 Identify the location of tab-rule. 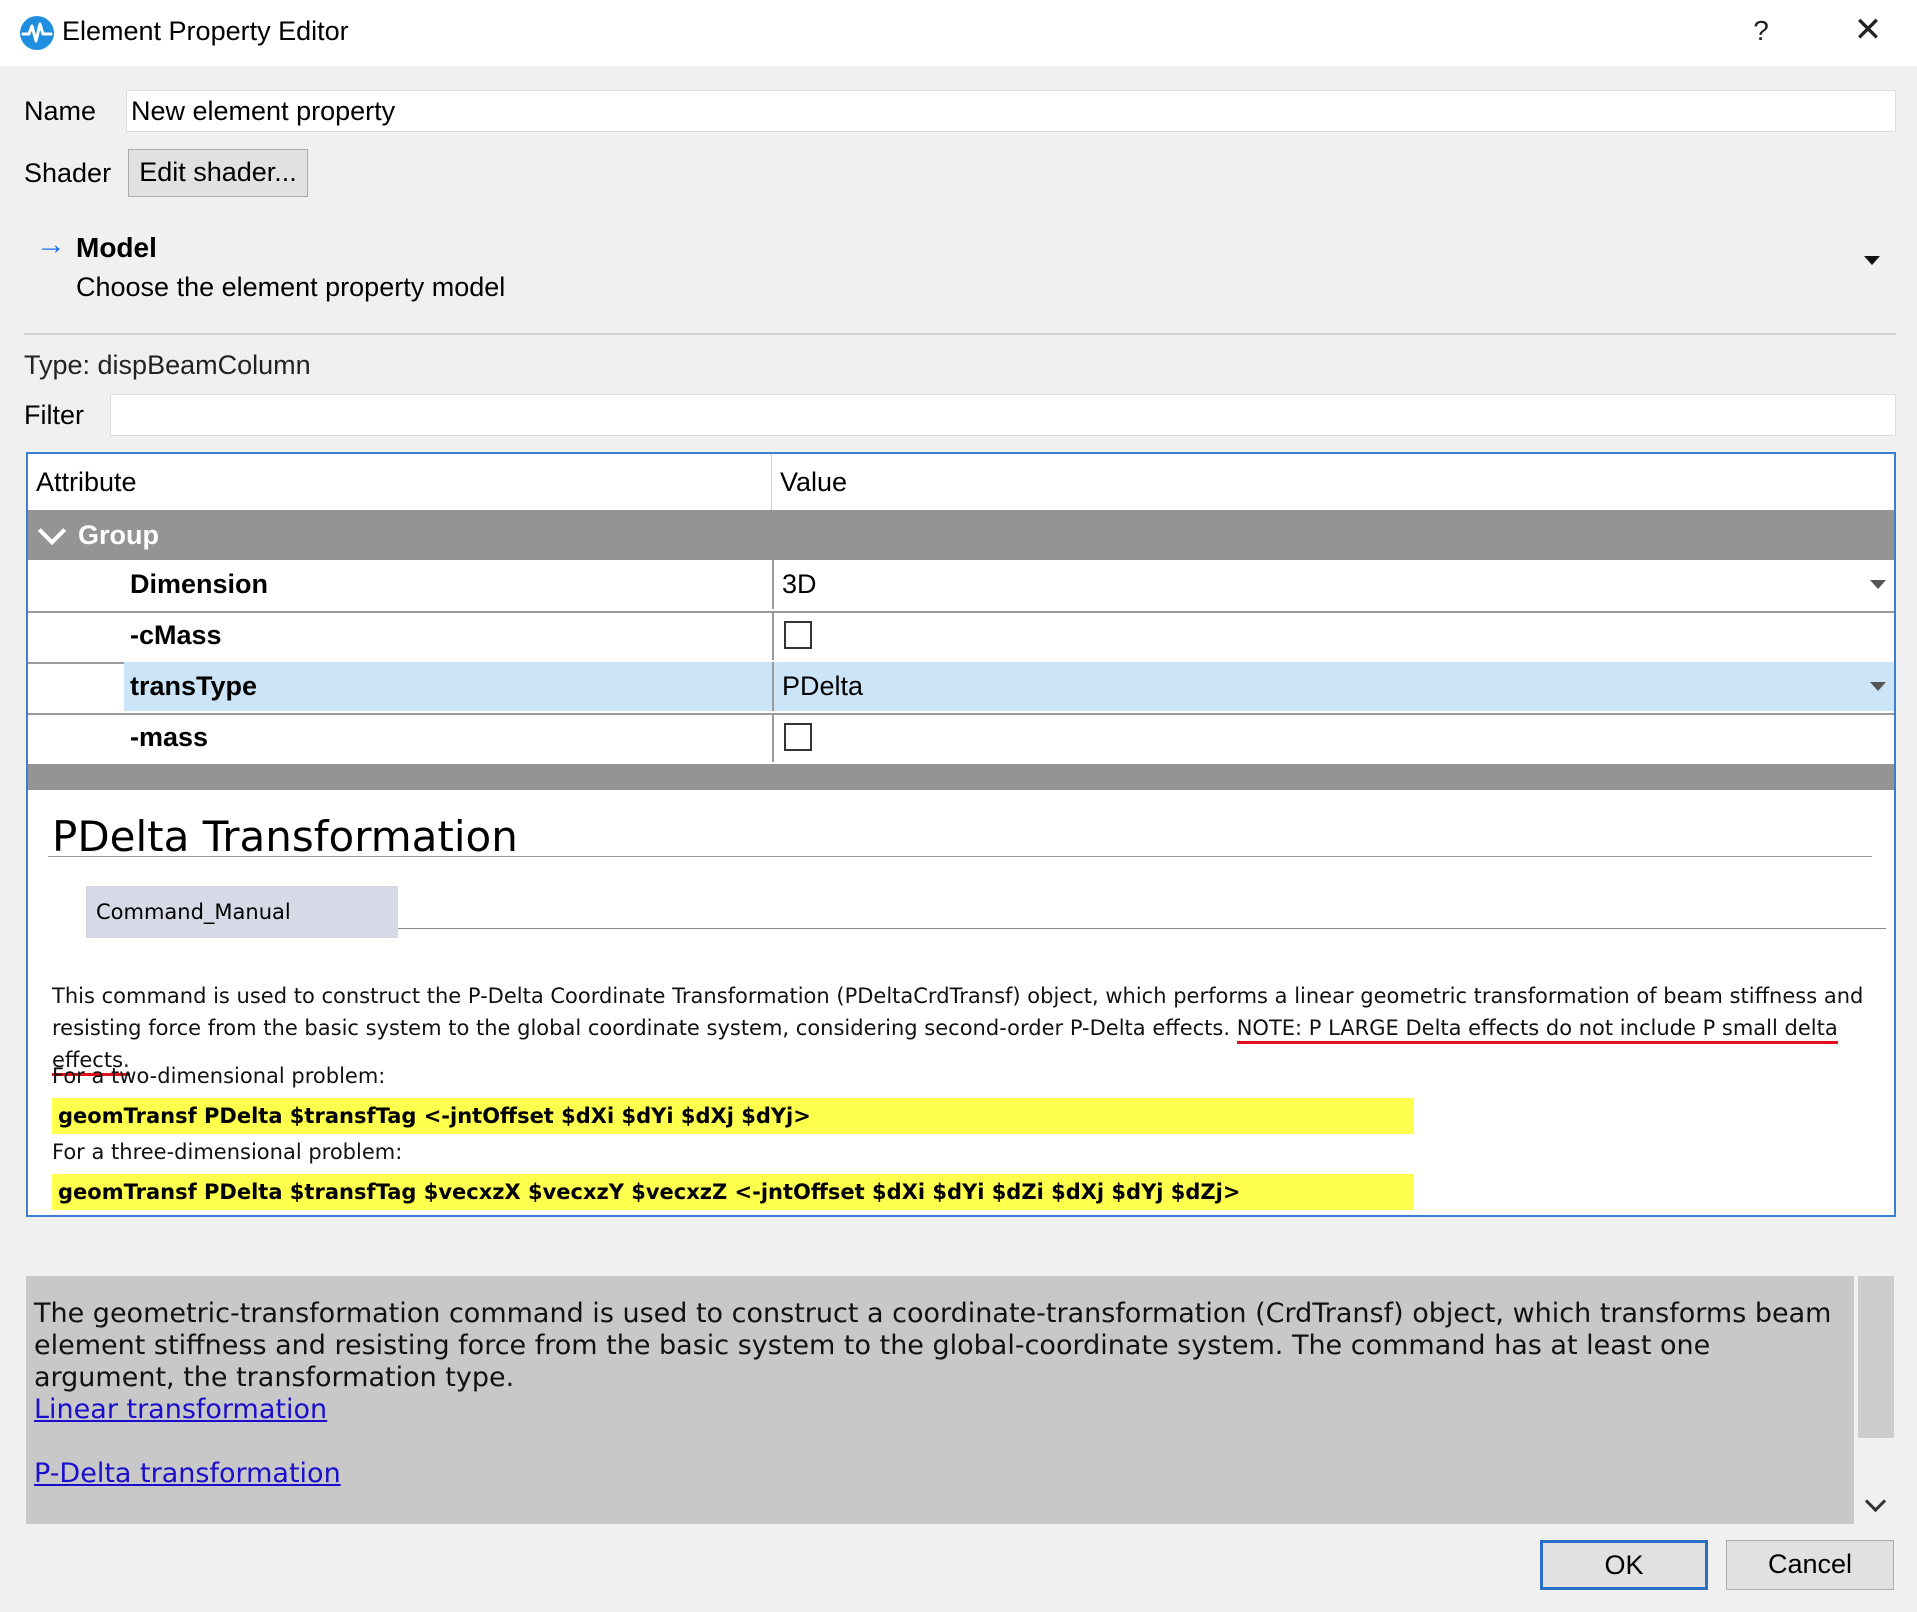
(1142, 928).